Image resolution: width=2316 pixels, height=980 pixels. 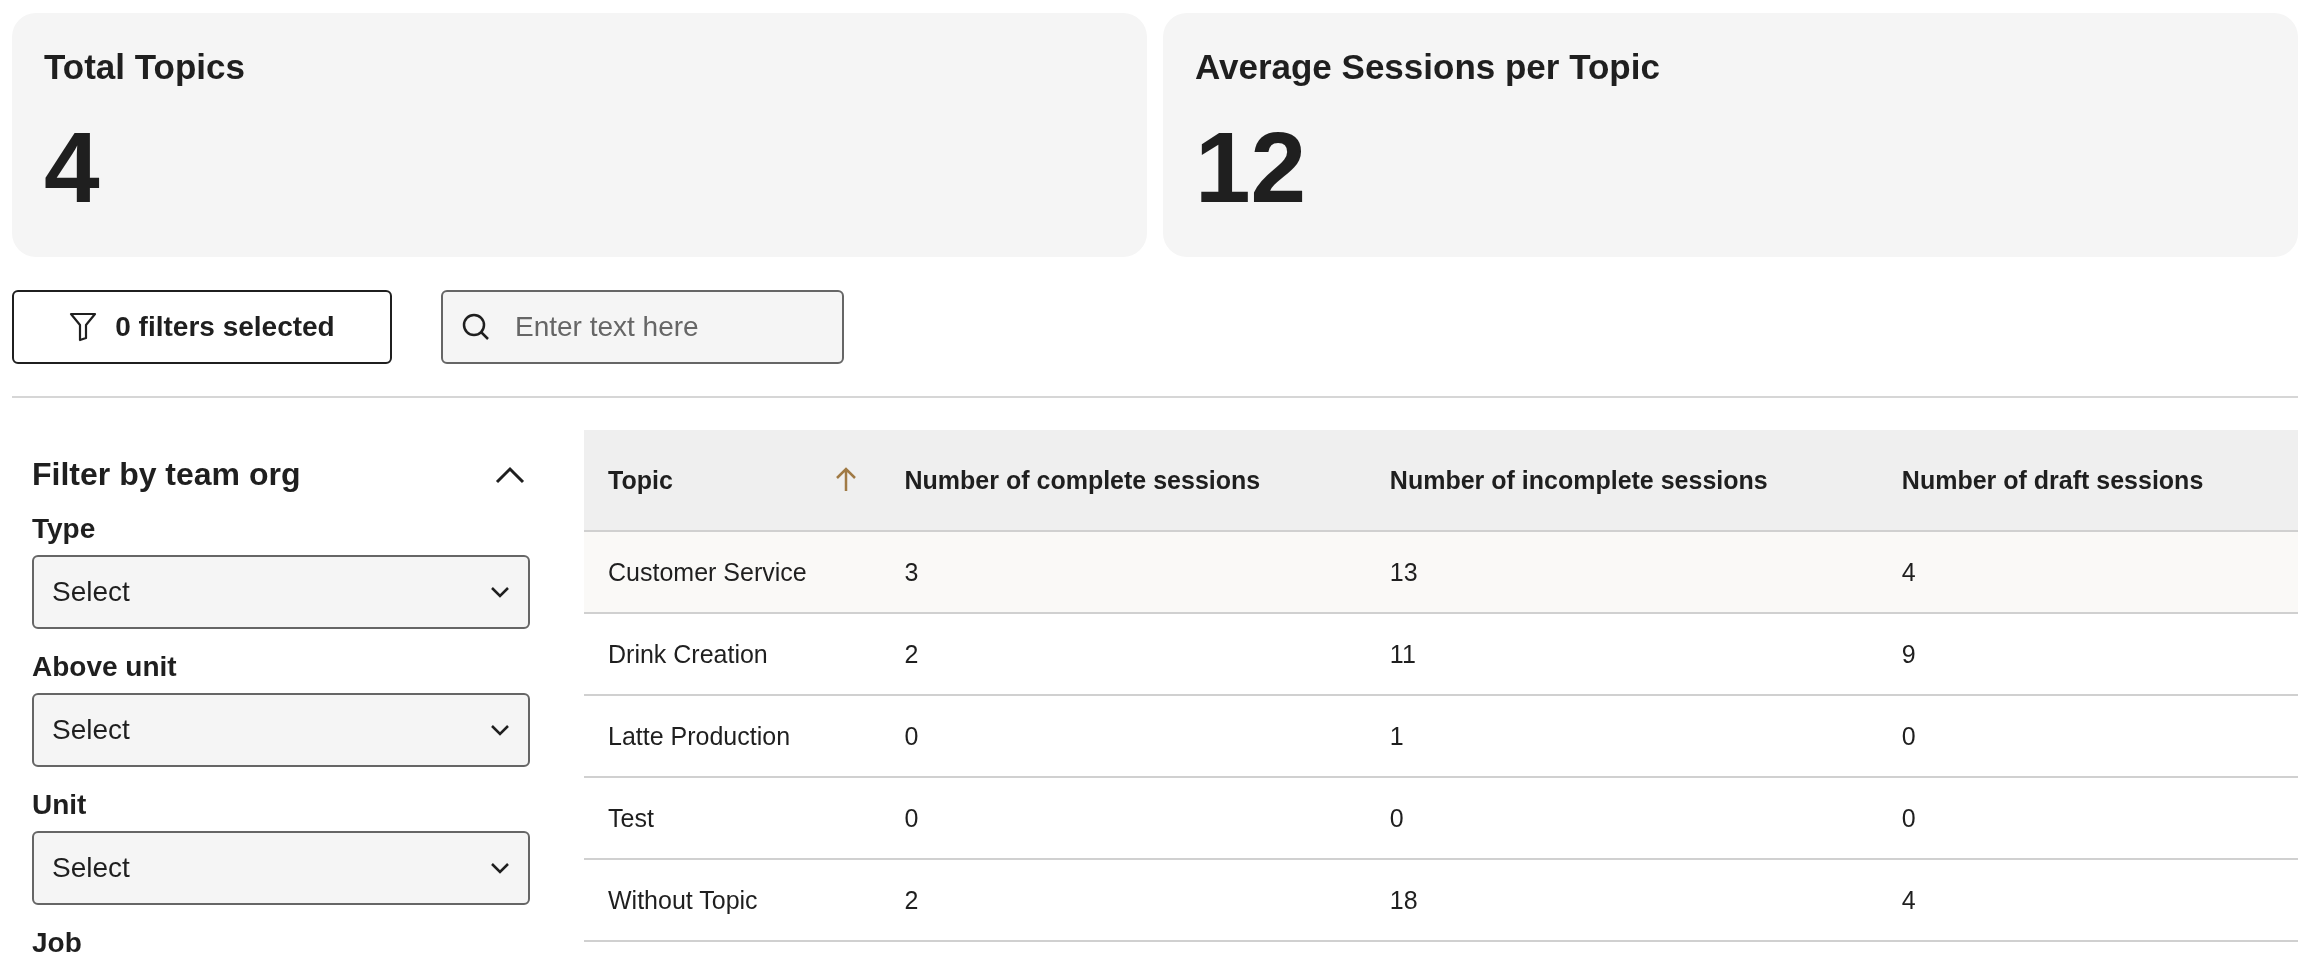 What do you see at coordinates (104, 667) in the screenshot?
I see `filter-label: Above unit` at bounding box center [104, 667].